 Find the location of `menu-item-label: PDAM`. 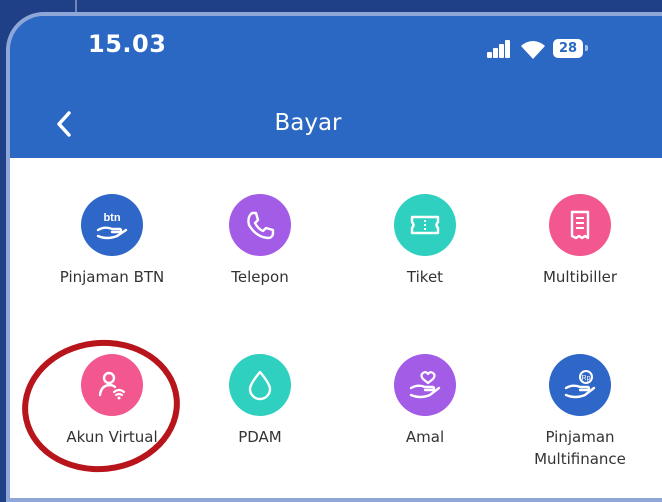

menu-item-label: PDAM is located at coordinates (260, 437).